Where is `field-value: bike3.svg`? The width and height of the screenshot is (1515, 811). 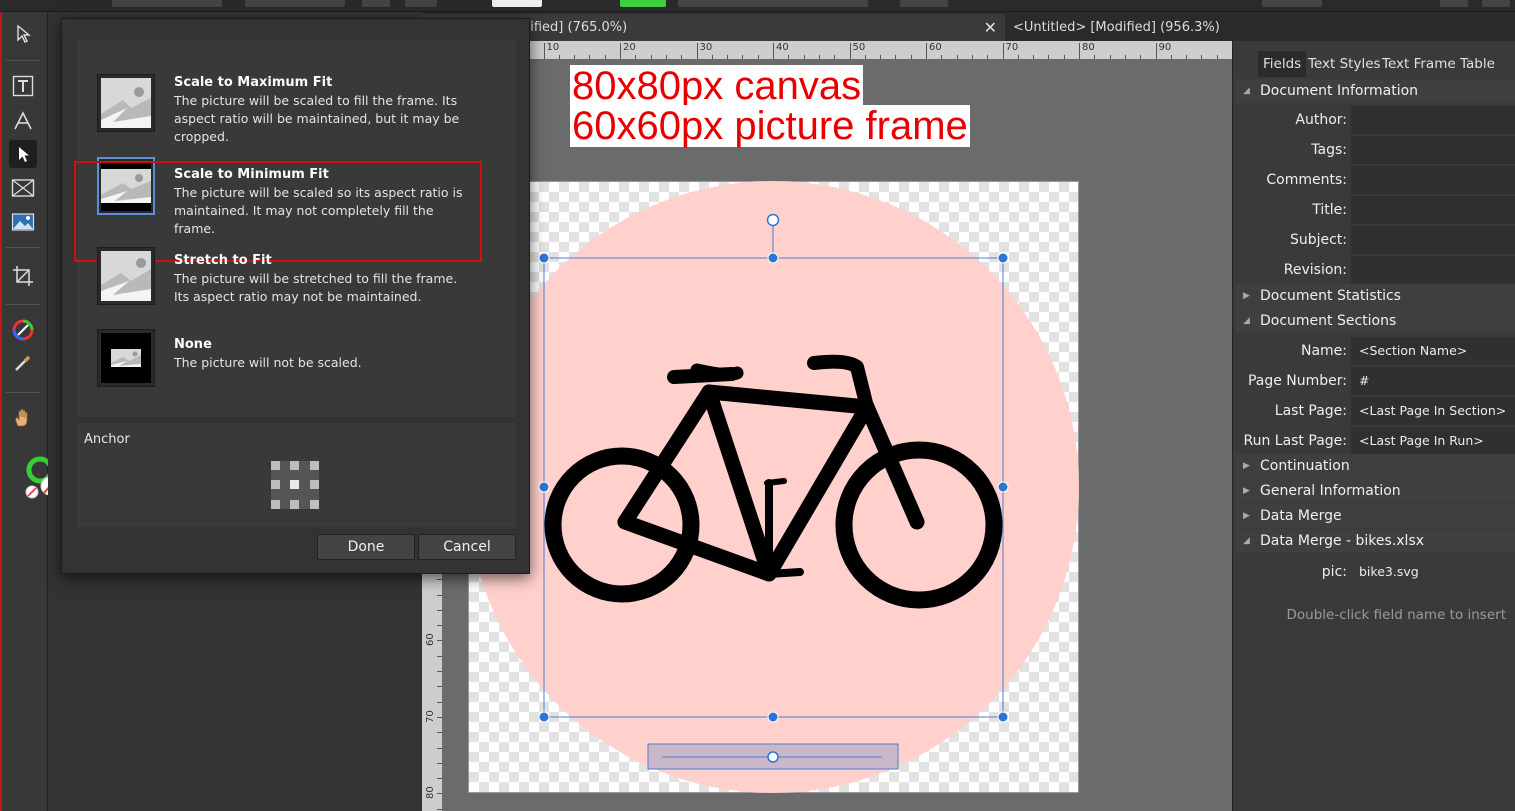 field-value: bike3.svg is located at coordinates (1433, 572).